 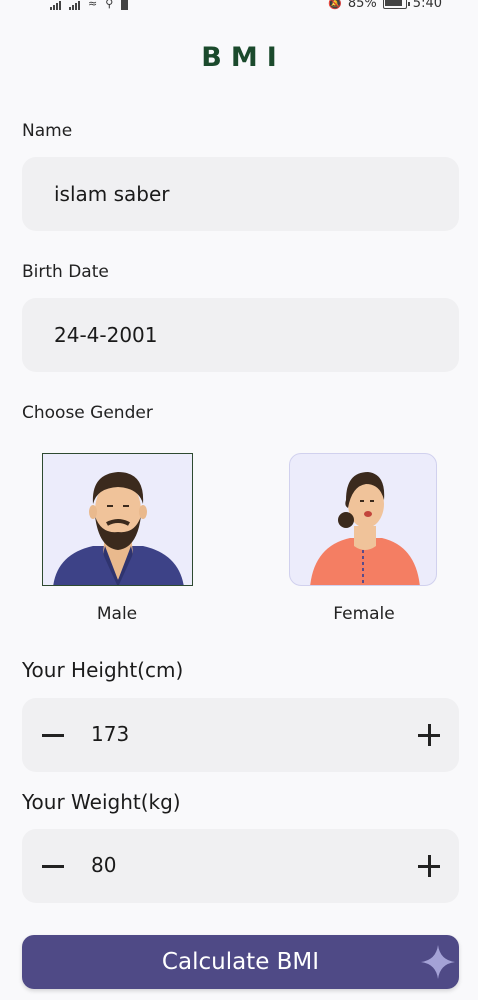 What do you see at coordinates (103, 865) in the screenshot?
I see `weight-value: 80` at bounding box center [103, 865].